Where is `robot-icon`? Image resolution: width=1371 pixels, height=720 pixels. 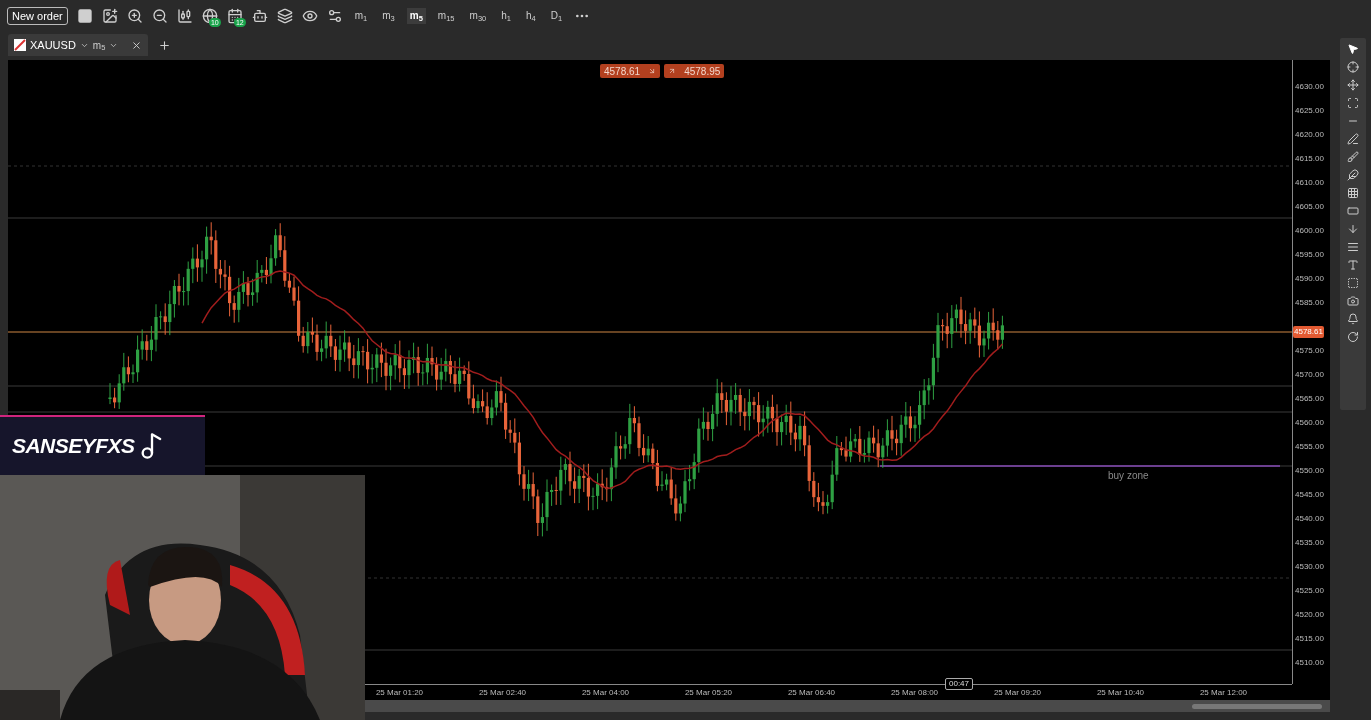
robot-icon is located at coordinates (259, 16).